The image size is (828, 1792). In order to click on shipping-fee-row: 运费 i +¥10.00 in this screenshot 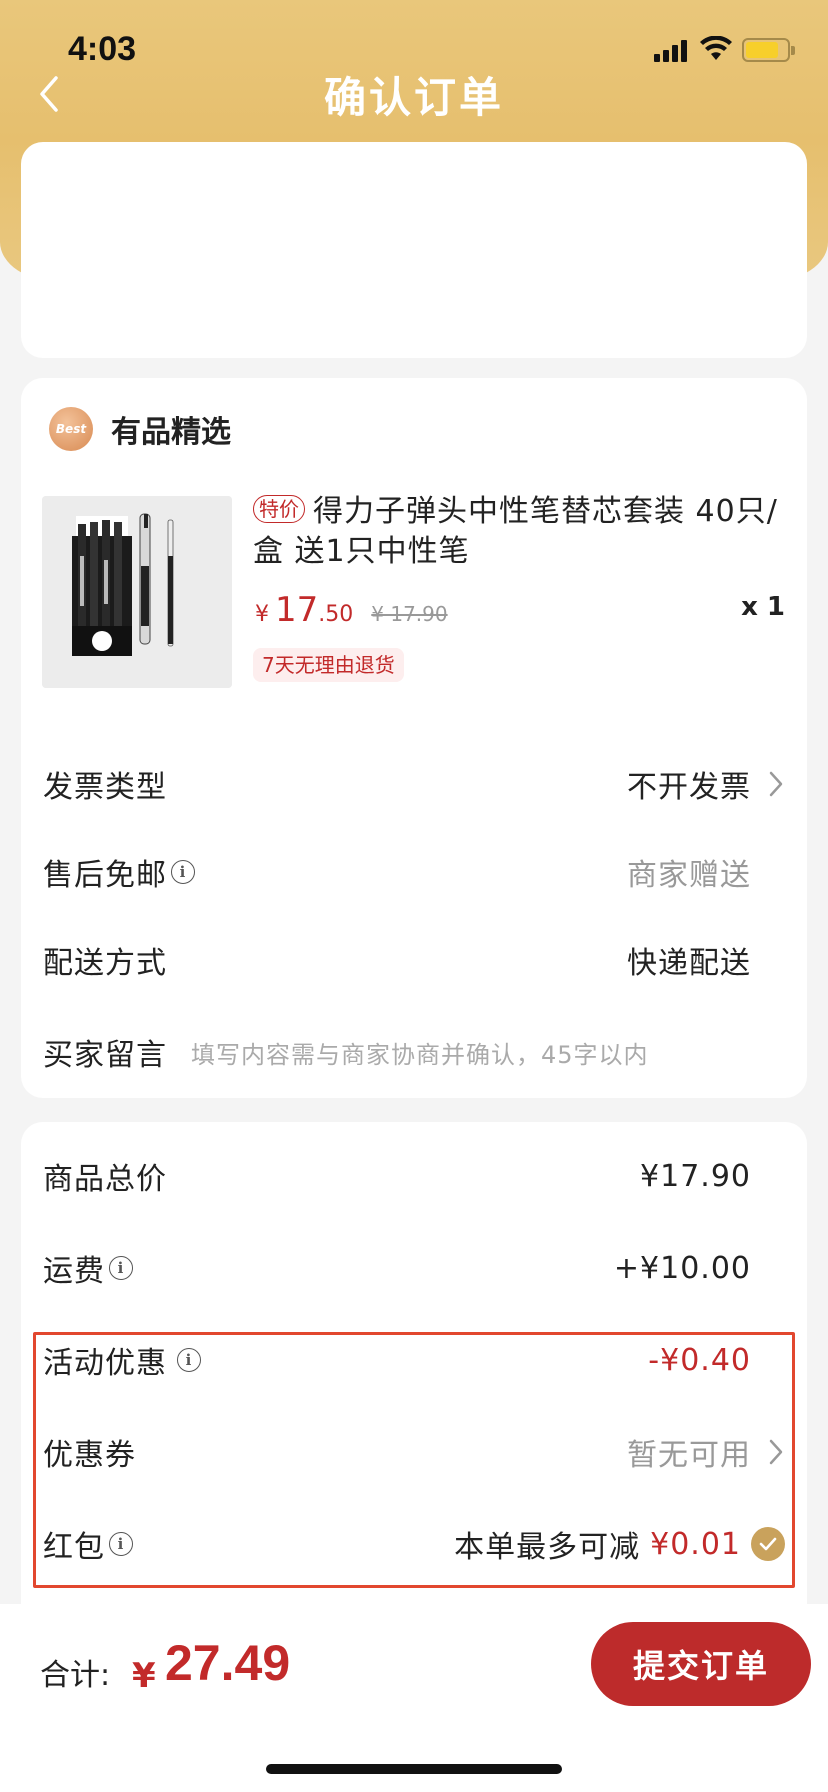, I will do `click(414, 1268)`.